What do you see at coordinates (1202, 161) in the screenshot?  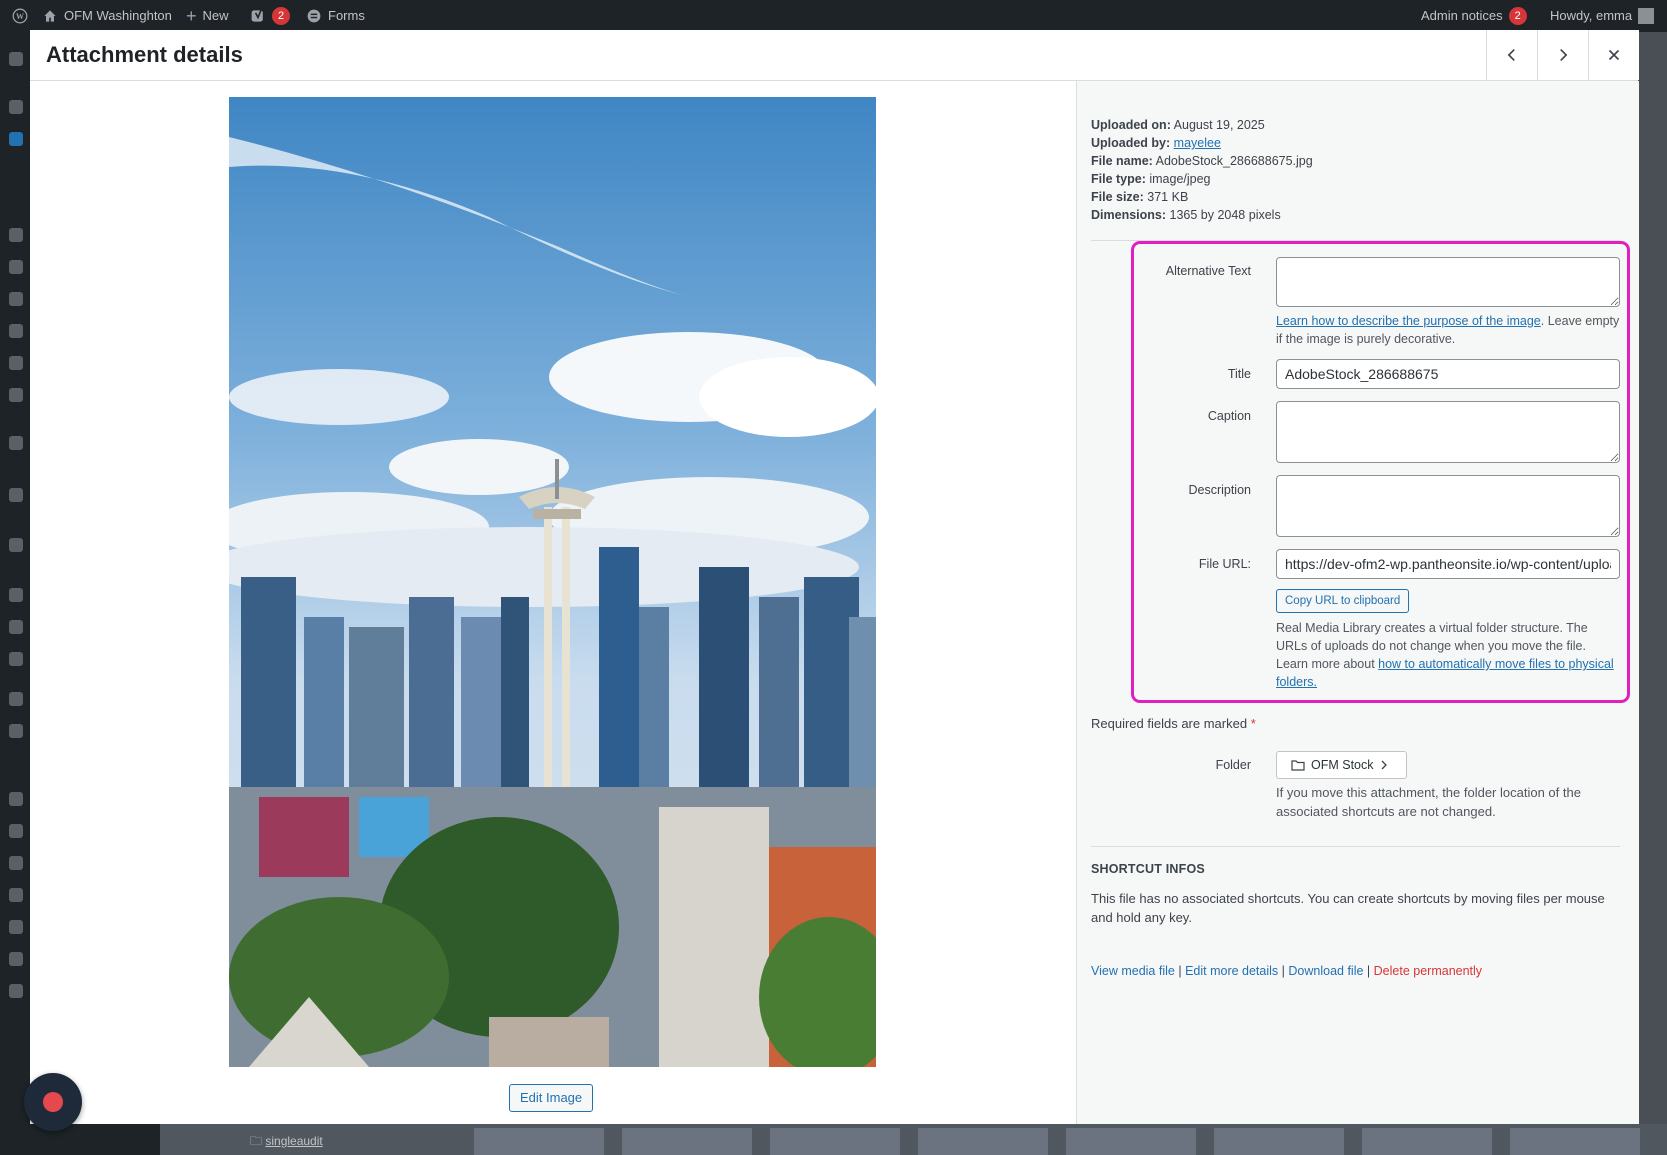 I see `file-name-row: File name: AdobeStock_286688675.jpg` at bounding box center [1202, 161].